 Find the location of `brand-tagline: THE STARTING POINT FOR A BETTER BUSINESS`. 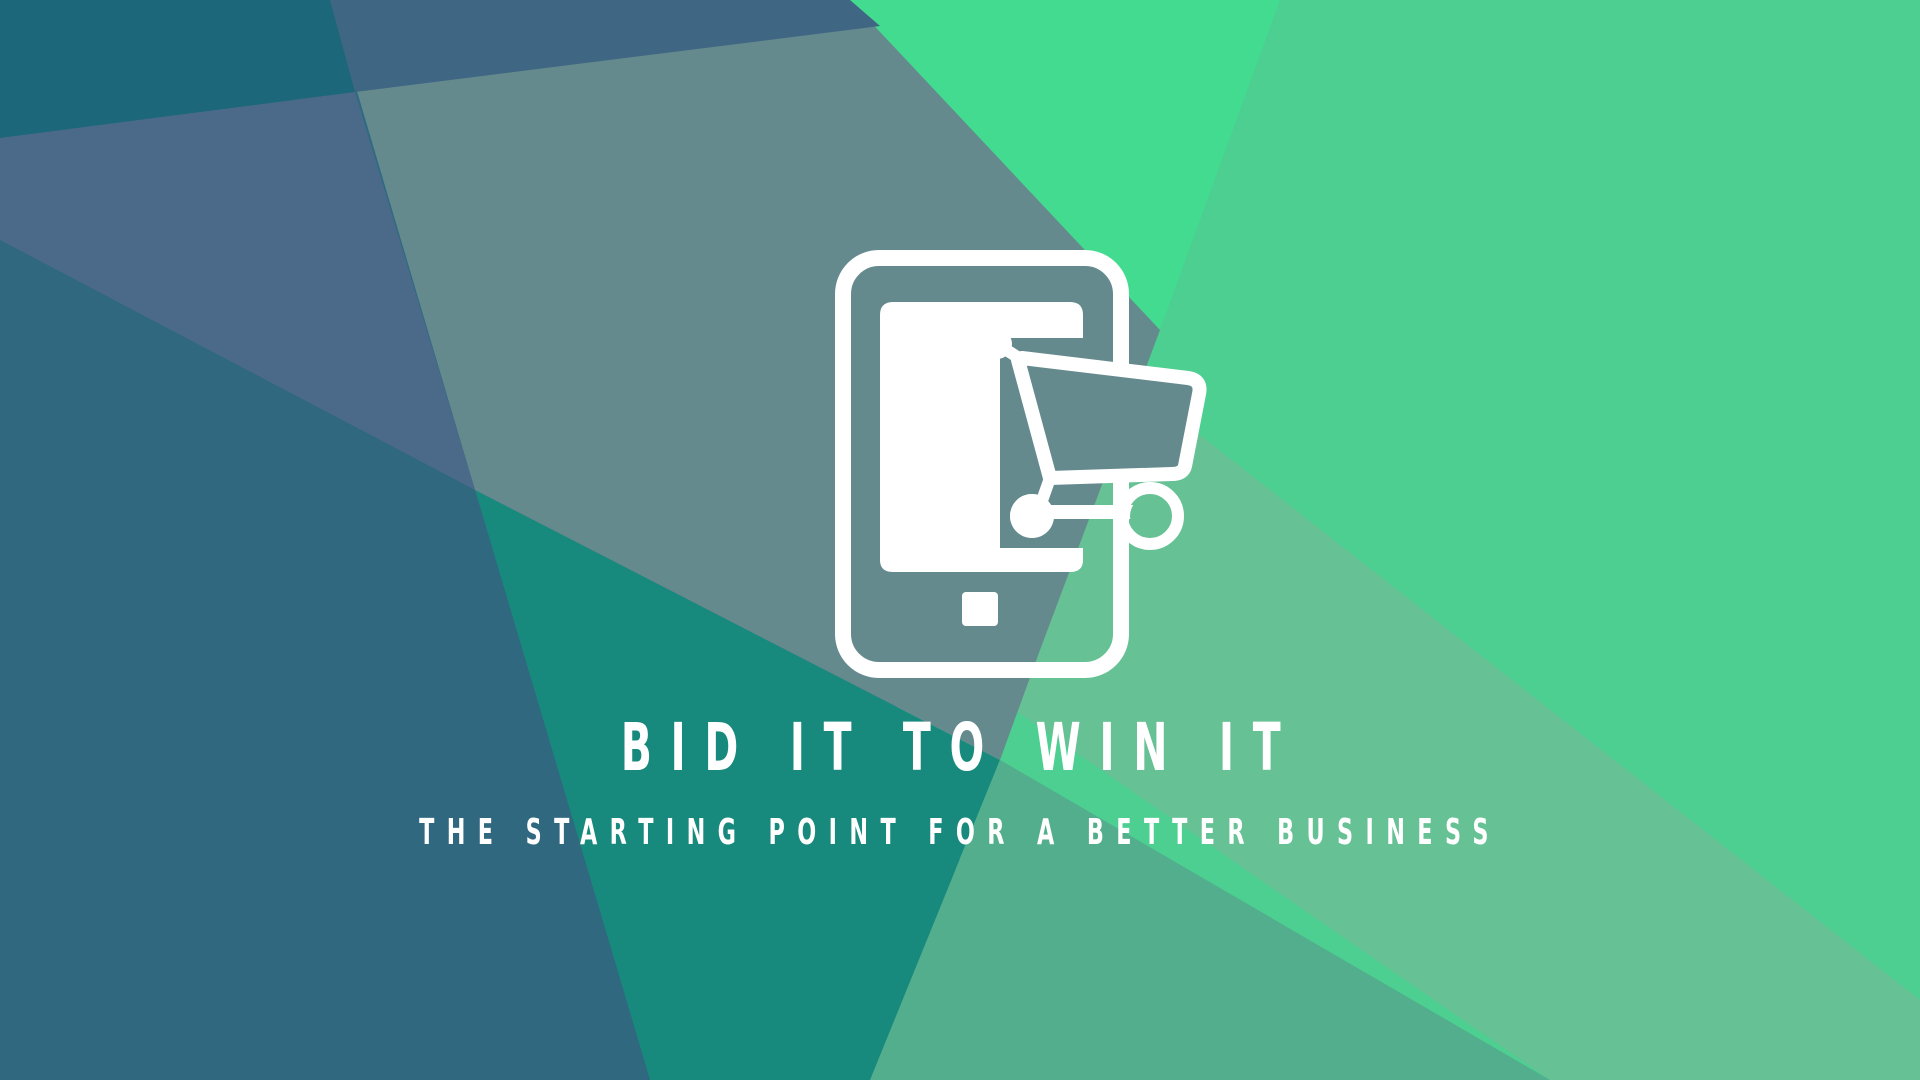

brand-tagline: THE STARTING POINT FOR A BETTER BUSINESS is located at coordinates (960, 832).